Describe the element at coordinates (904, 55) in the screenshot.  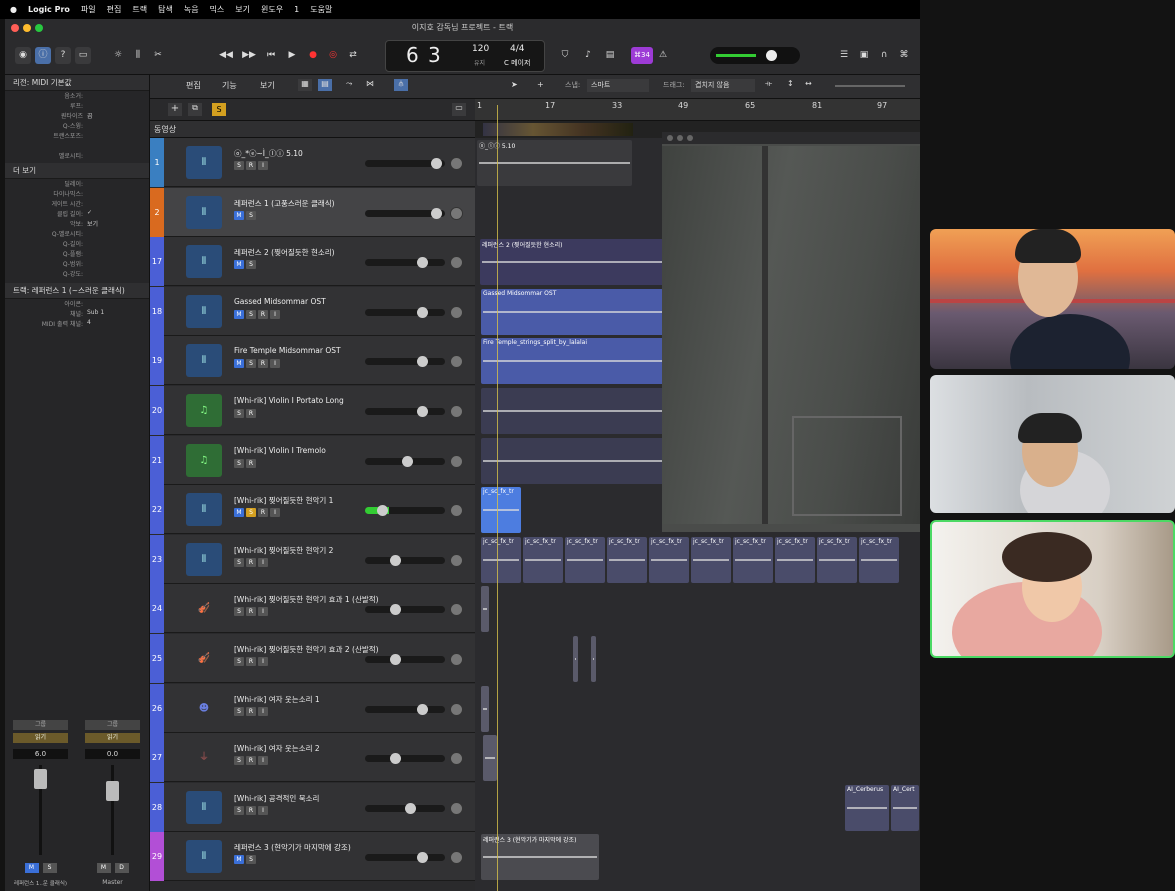
I see `browser-icon: ⌘` at that location.